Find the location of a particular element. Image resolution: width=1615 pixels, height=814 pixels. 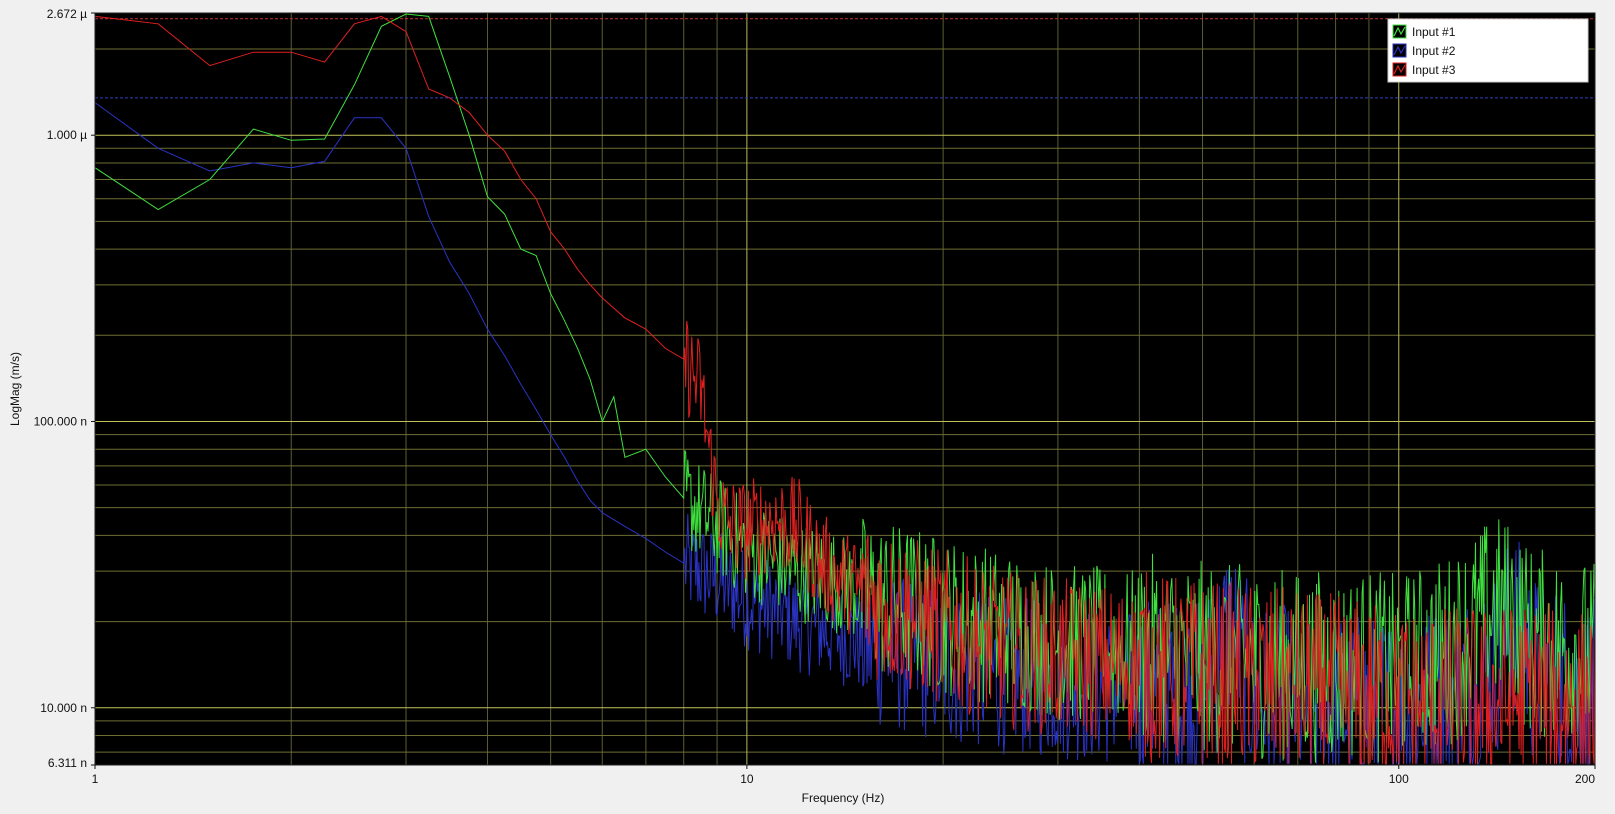

y-axis-label: LogMag (m/s) is located at coordinates (15, 389).